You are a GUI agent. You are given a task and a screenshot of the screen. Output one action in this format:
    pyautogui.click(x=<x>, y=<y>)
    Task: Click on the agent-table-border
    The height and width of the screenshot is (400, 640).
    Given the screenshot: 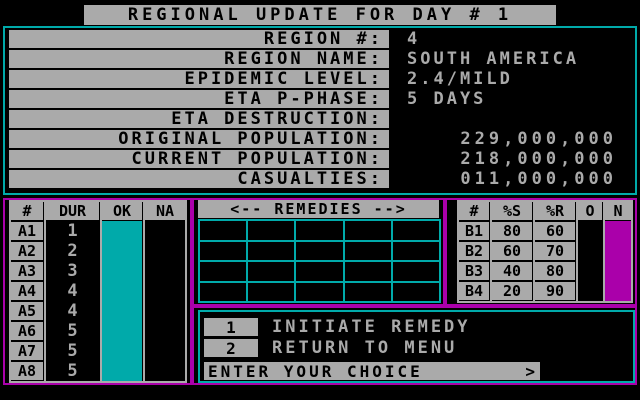 What is the action you would take?
    pyautogui.click(x=98, y=291)
    